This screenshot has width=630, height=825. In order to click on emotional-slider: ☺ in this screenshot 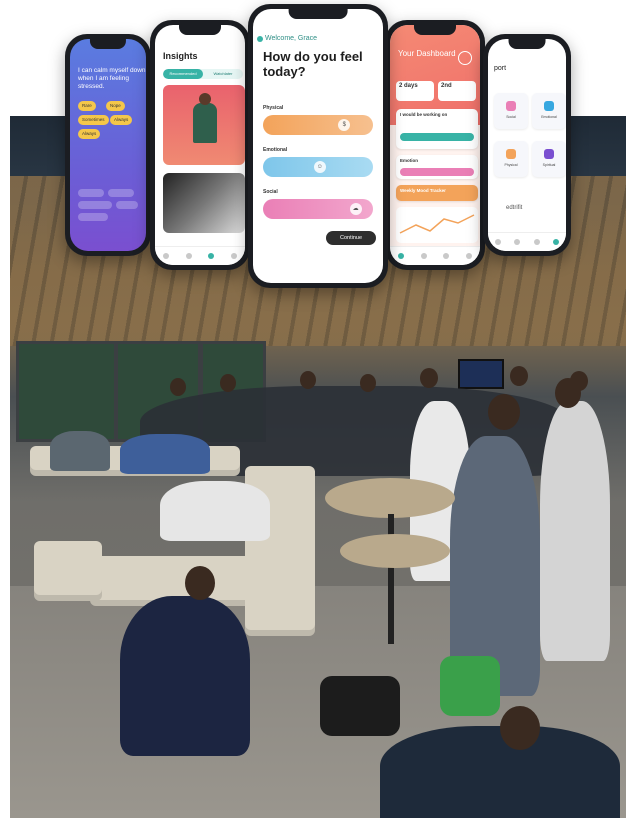, I will do `click(318, 167)`.